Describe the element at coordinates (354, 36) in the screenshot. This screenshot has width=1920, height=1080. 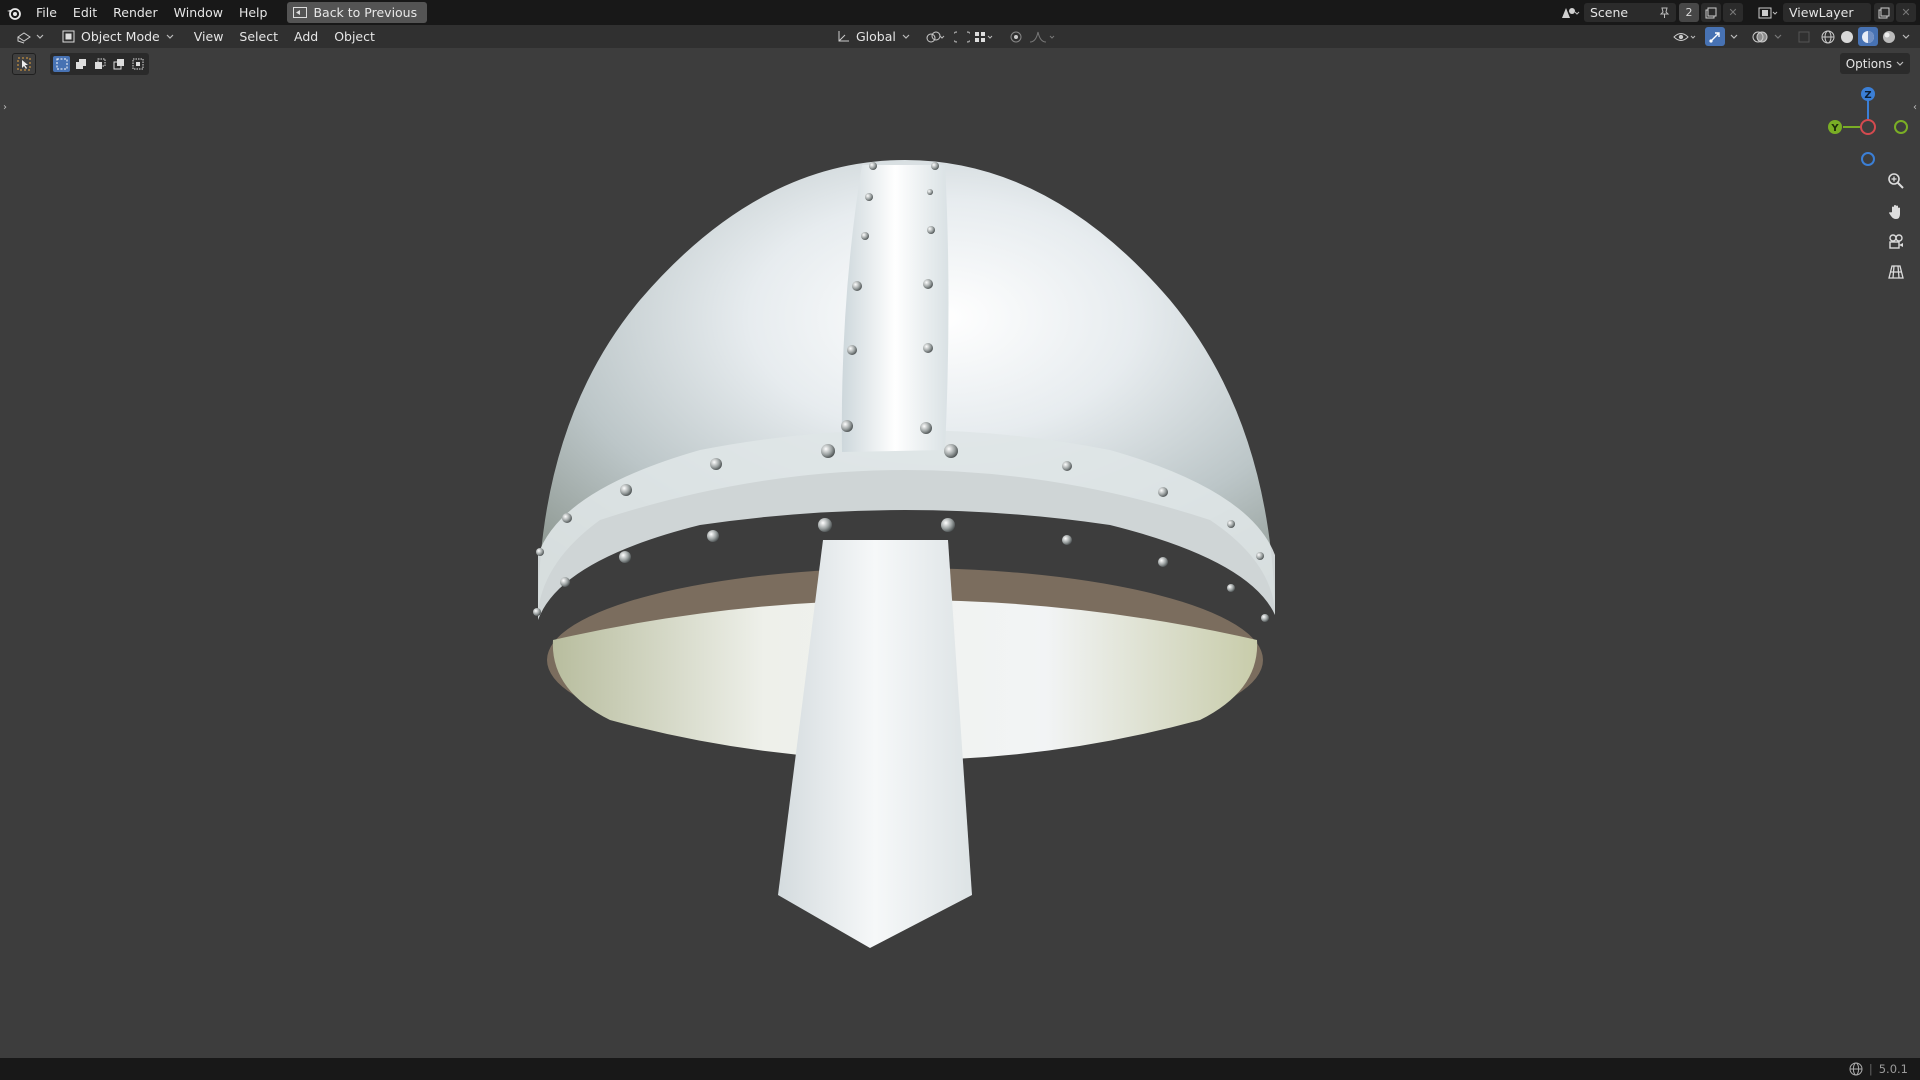
I see `menu-object: Object` at that location.